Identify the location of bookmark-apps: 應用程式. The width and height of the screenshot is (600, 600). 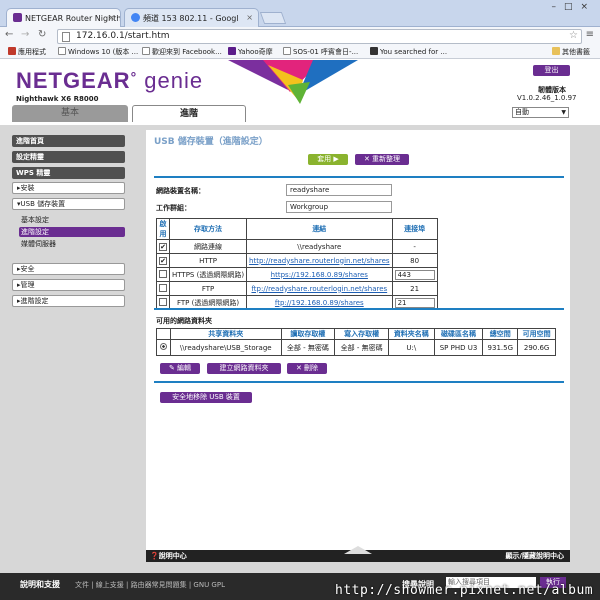
(27, 52).